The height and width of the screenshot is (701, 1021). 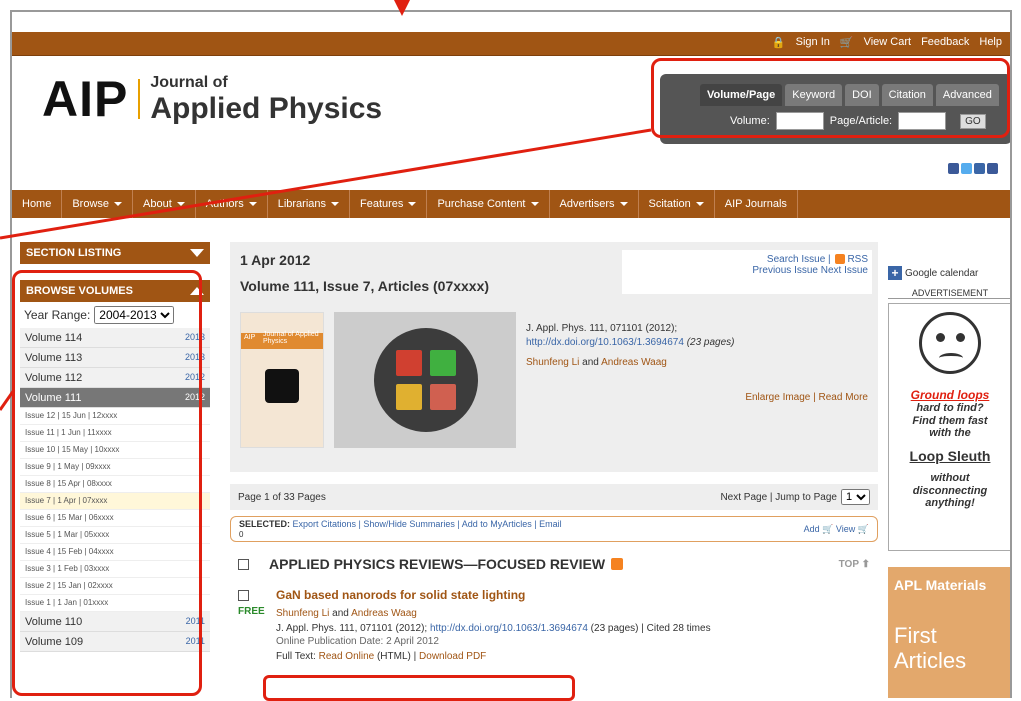 I want to click on view-link: View, so click(x=845, y=529).